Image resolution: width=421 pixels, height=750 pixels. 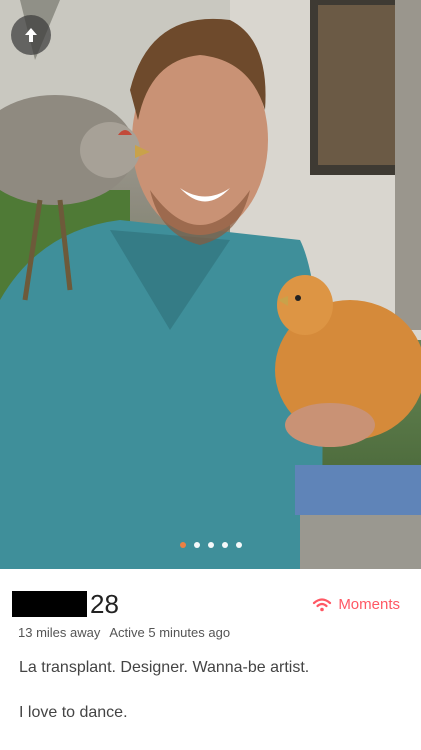 What do you see at coordinates (322, 604) in the screenshot?
I see `wifi-signal-icon` at bounding box center [322, 604].